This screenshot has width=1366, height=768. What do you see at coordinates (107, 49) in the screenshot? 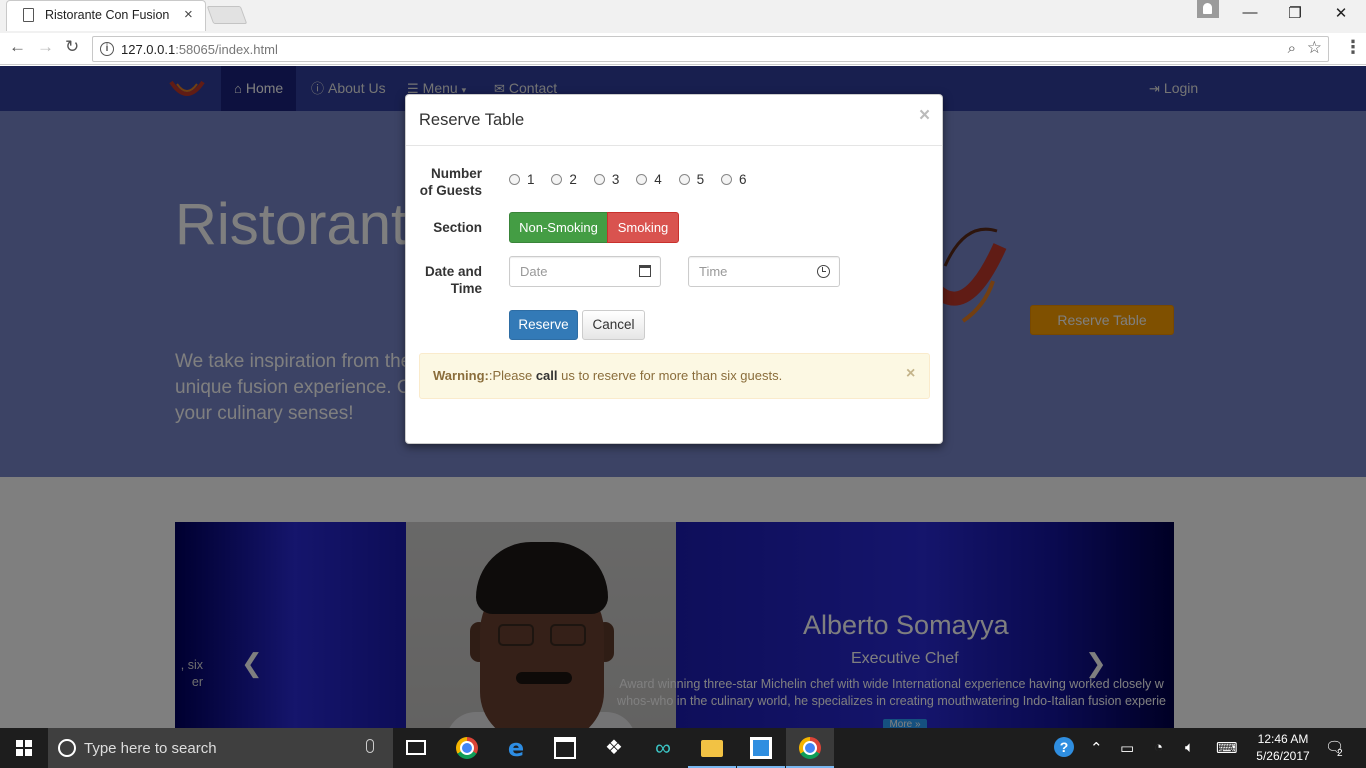
I see `info-icon: i` at bounding box center [107, 49].